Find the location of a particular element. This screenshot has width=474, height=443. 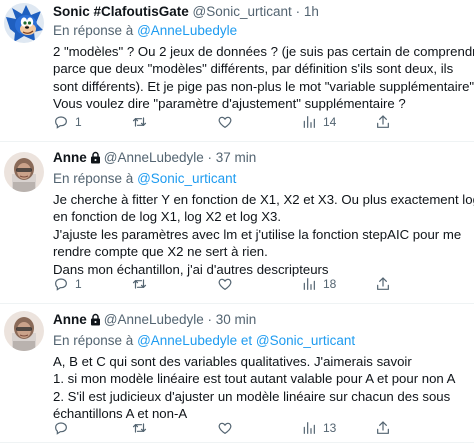

views-count: 13 is located at coordinates (330, 428).